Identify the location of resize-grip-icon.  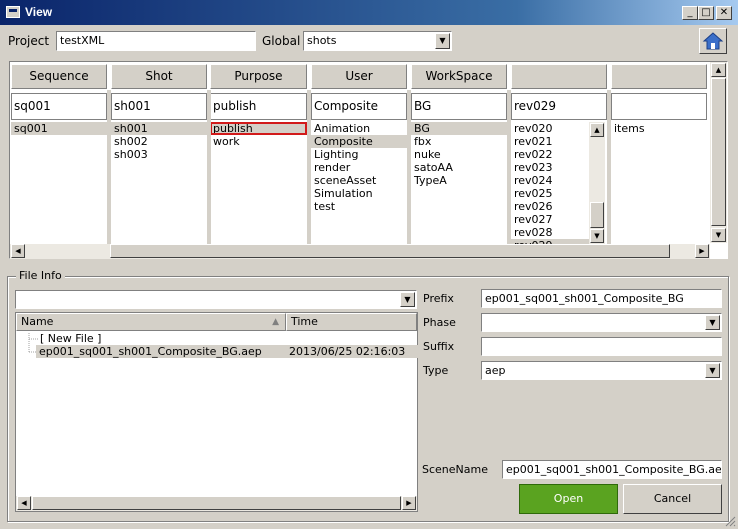
(730, 521).